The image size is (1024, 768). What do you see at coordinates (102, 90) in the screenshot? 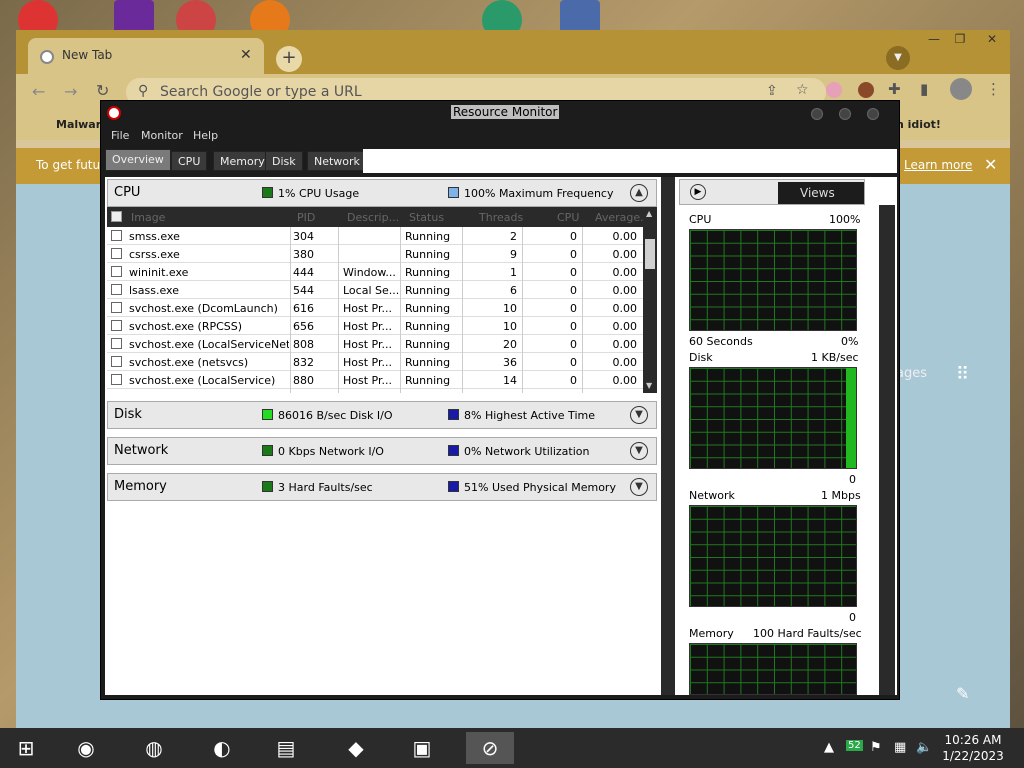
I see `reload-icon: ↻` at bounding box center [102, 90].